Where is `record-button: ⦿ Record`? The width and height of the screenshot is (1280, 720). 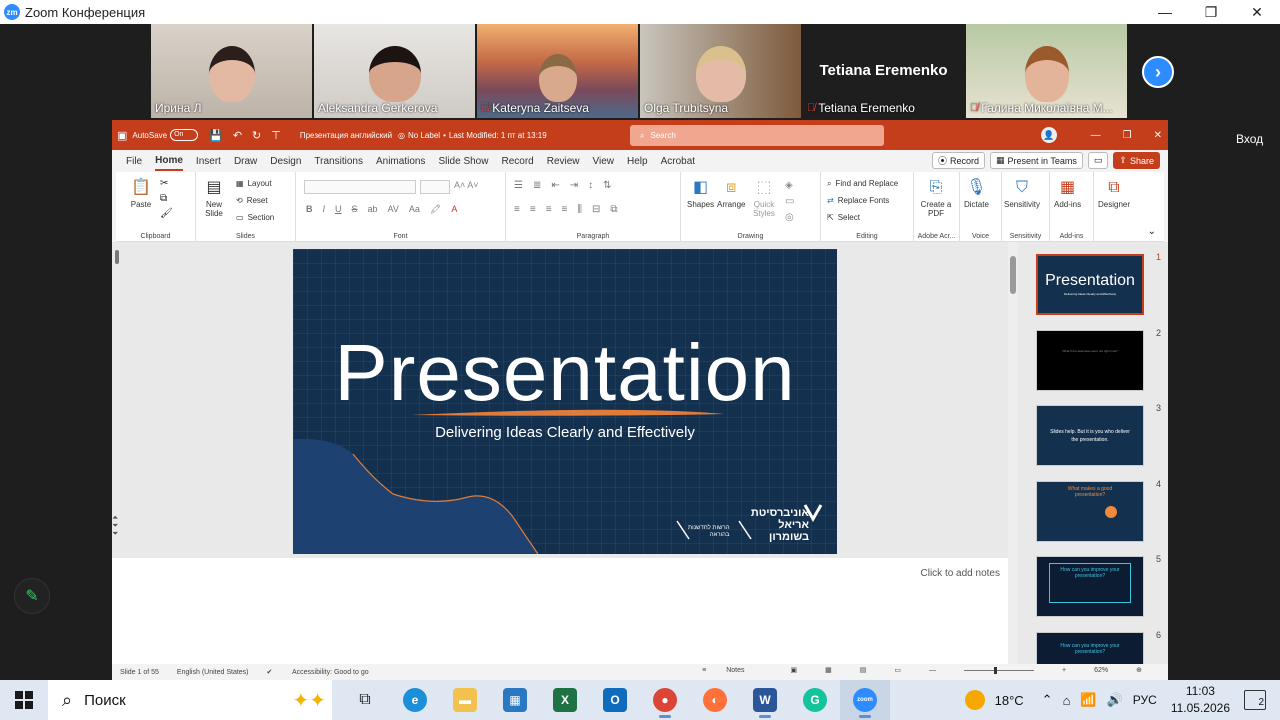 record-button: ⦿ Record is located at coordinates (958, 160).